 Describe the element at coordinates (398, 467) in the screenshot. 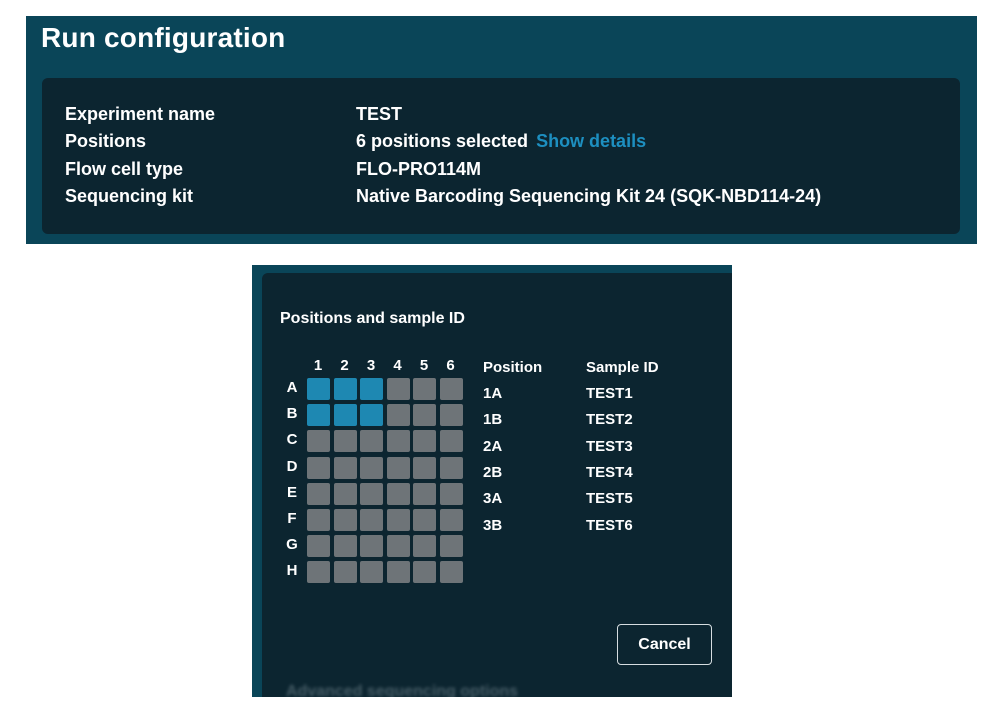

I see `well-4D` at that location.